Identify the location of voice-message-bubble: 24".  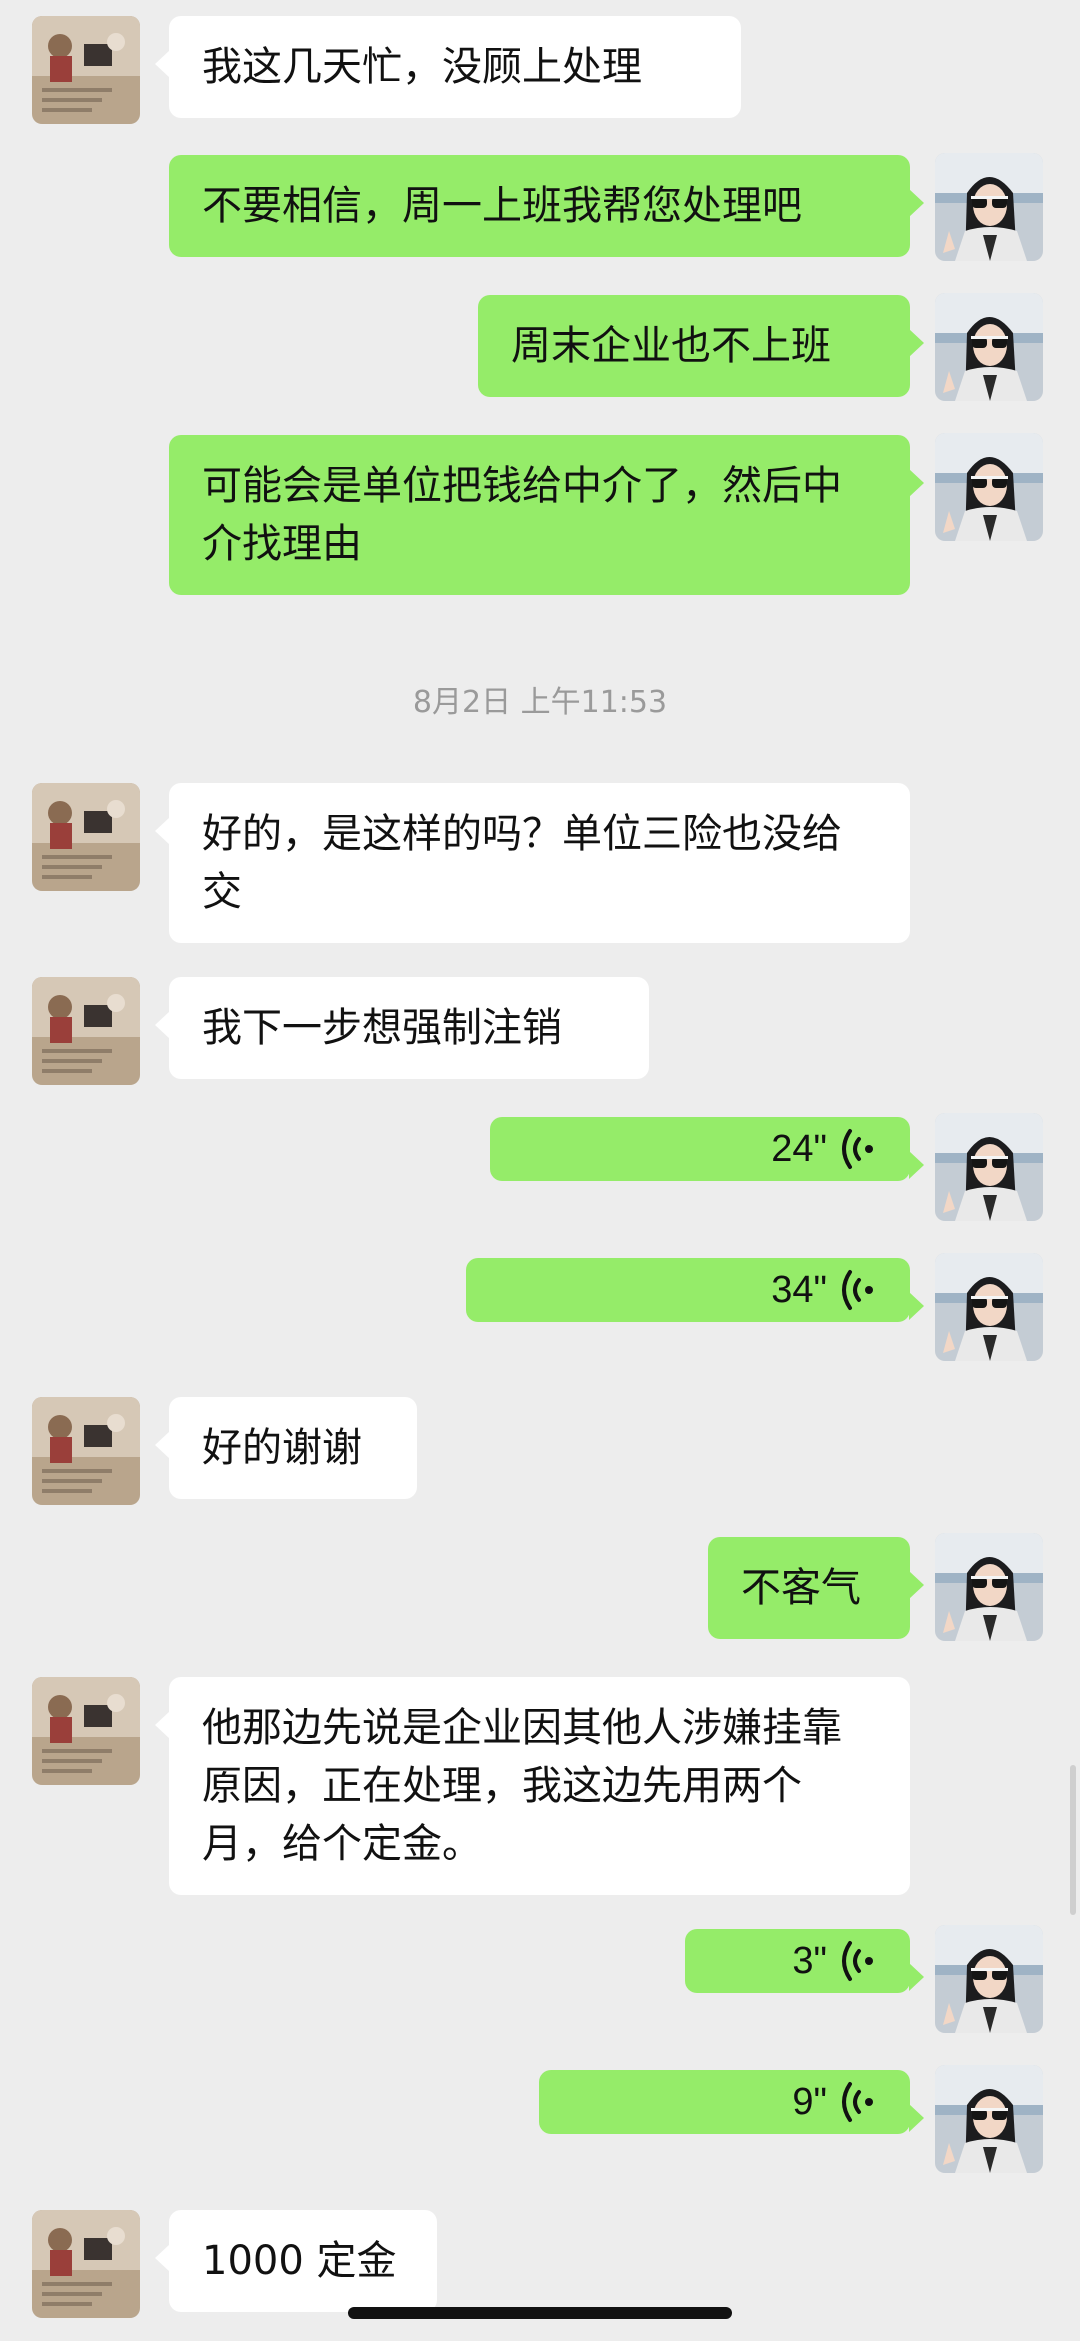
(707, 1149).